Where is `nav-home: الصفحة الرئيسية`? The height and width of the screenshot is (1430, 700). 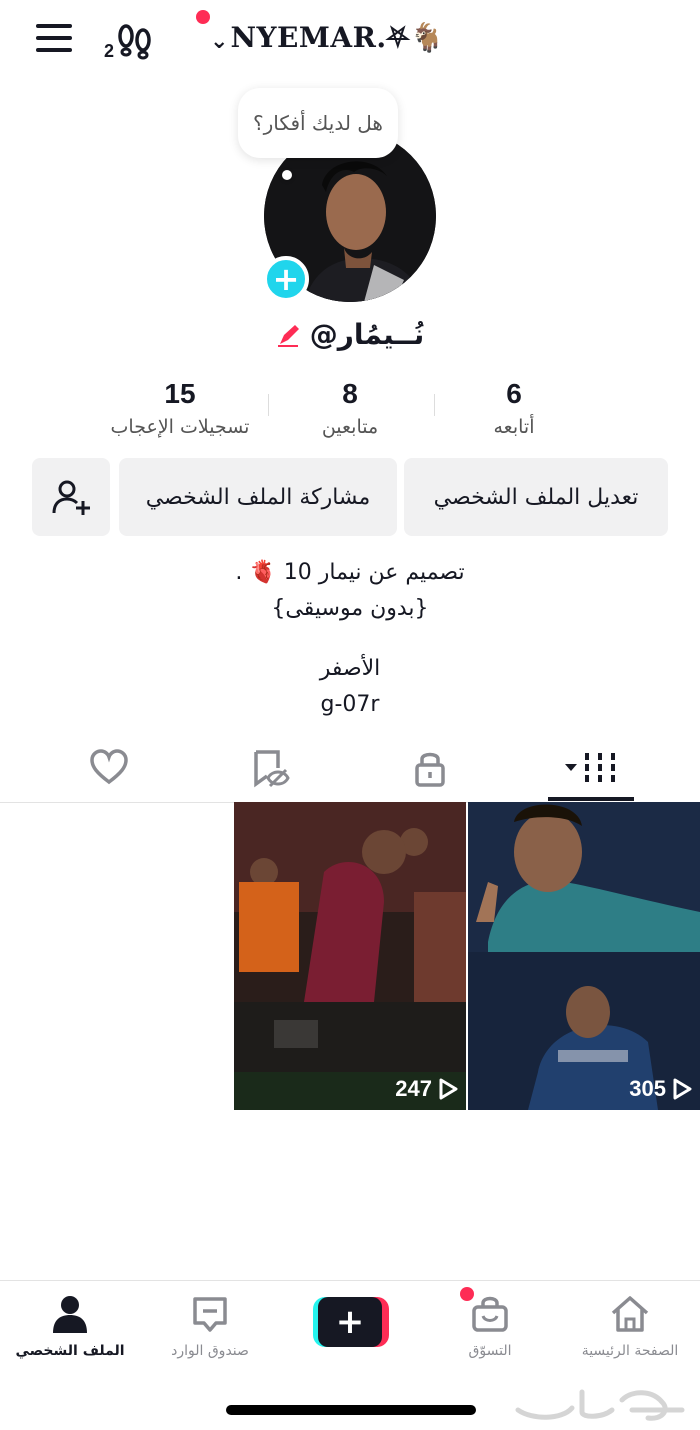 nav-home: الصفحة الرئيسية is located at coordinates (630, 1327).